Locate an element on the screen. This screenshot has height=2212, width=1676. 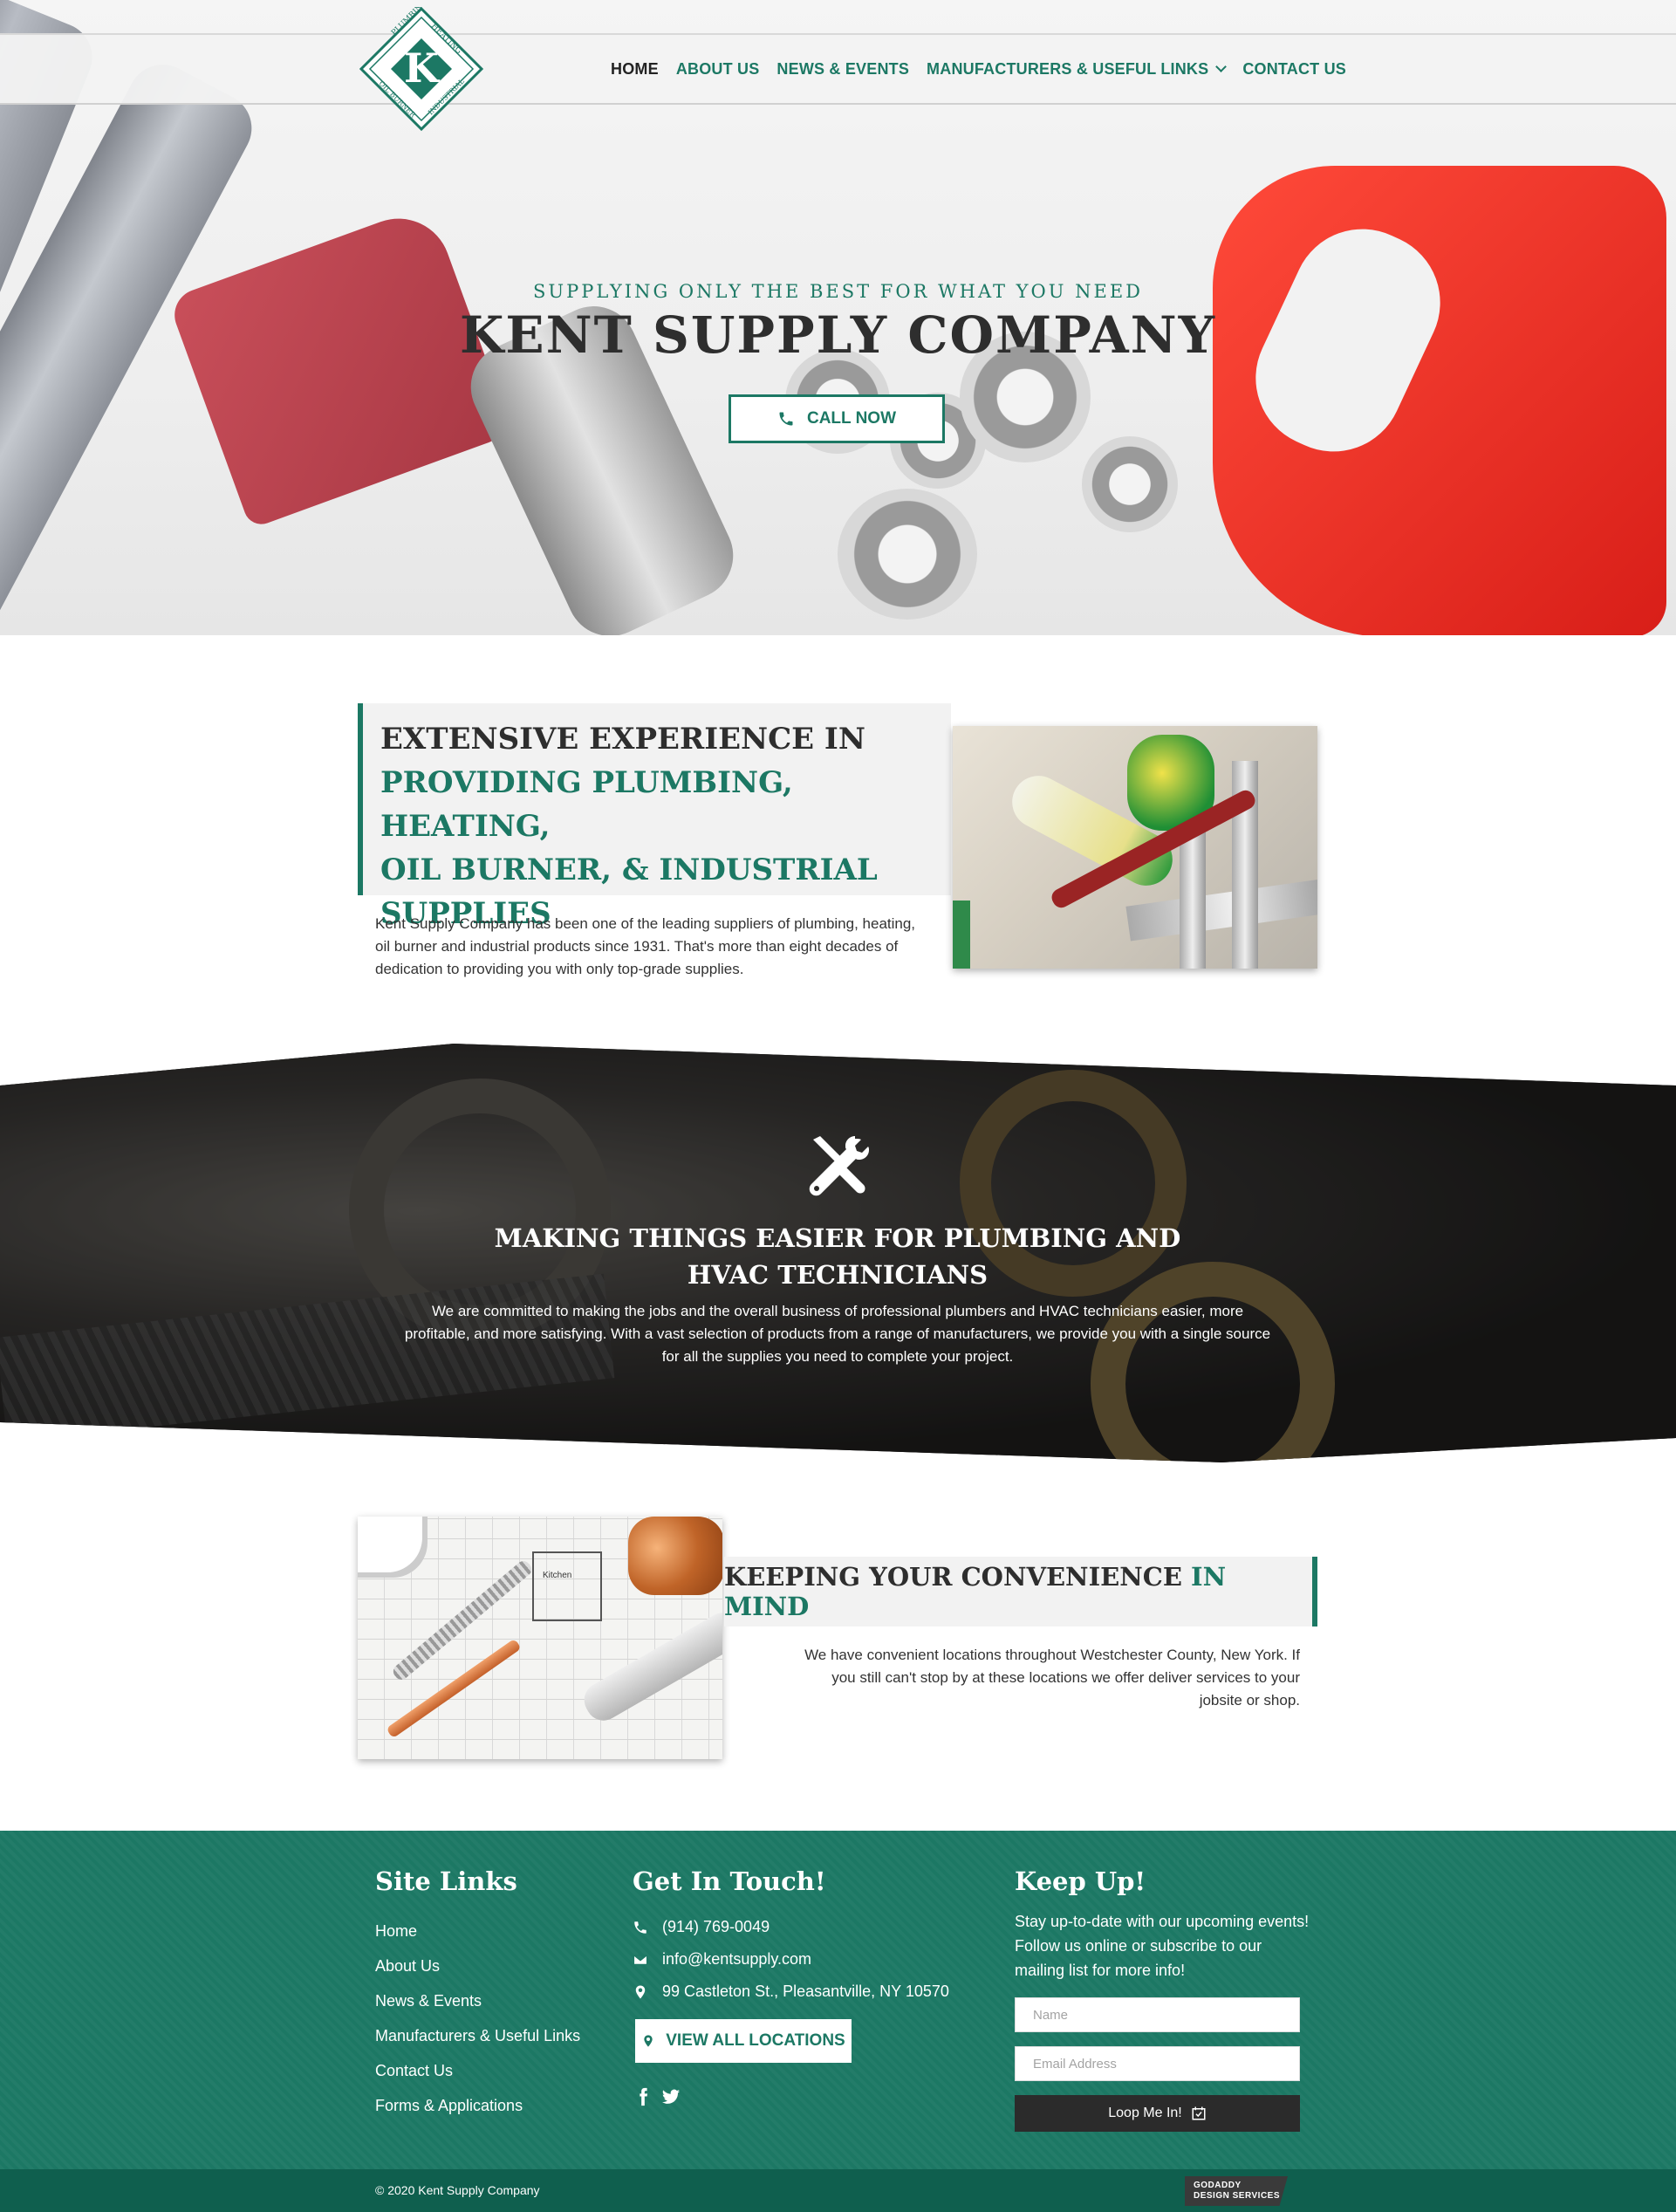
hero-title: KENT SUPPLY COMPANY is located at coordinates (838, 335).